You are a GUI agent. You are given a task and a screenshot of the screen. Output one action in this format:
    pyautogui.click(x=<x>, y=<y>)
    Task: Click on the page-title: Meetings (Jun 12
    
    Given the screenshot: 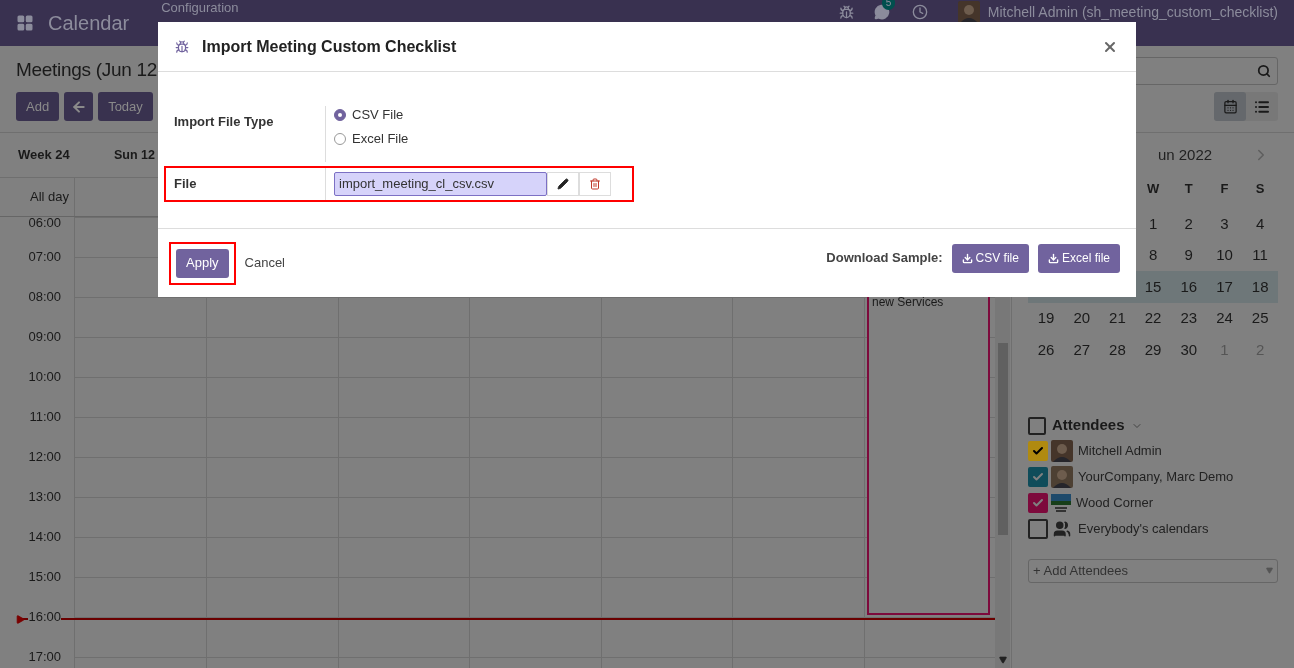 What is the action you would take?
    pyautogui.click(x=86, y=70)
    